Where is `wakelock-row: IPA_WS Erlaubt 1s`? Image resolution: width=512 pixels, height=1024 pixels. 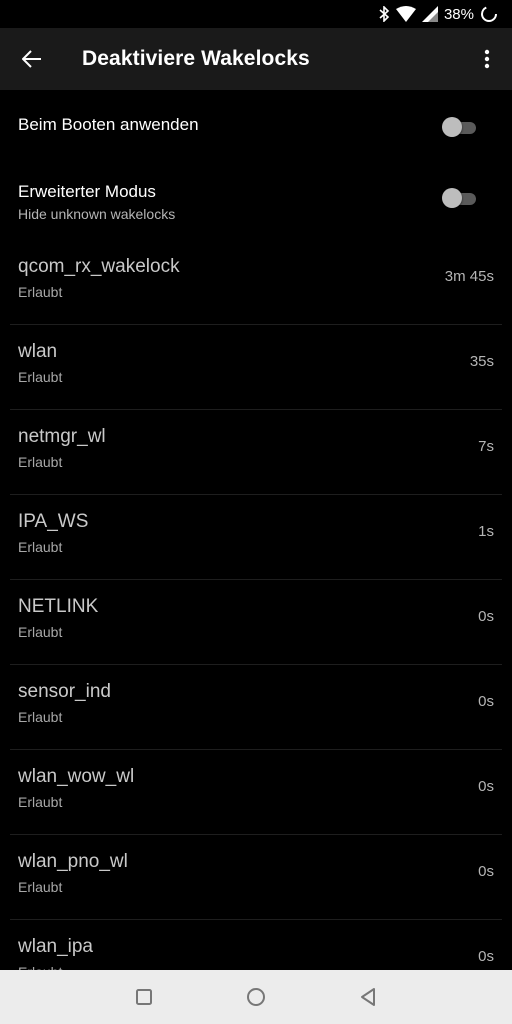 wakelock-row: IPA_WS Erlaubt 1s is located at coordinates (256, 537).